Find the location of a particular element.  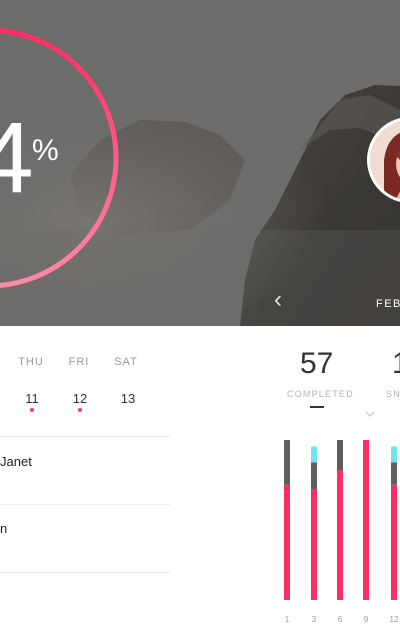

progress-value: 4 is located at coordinates (17, 158).